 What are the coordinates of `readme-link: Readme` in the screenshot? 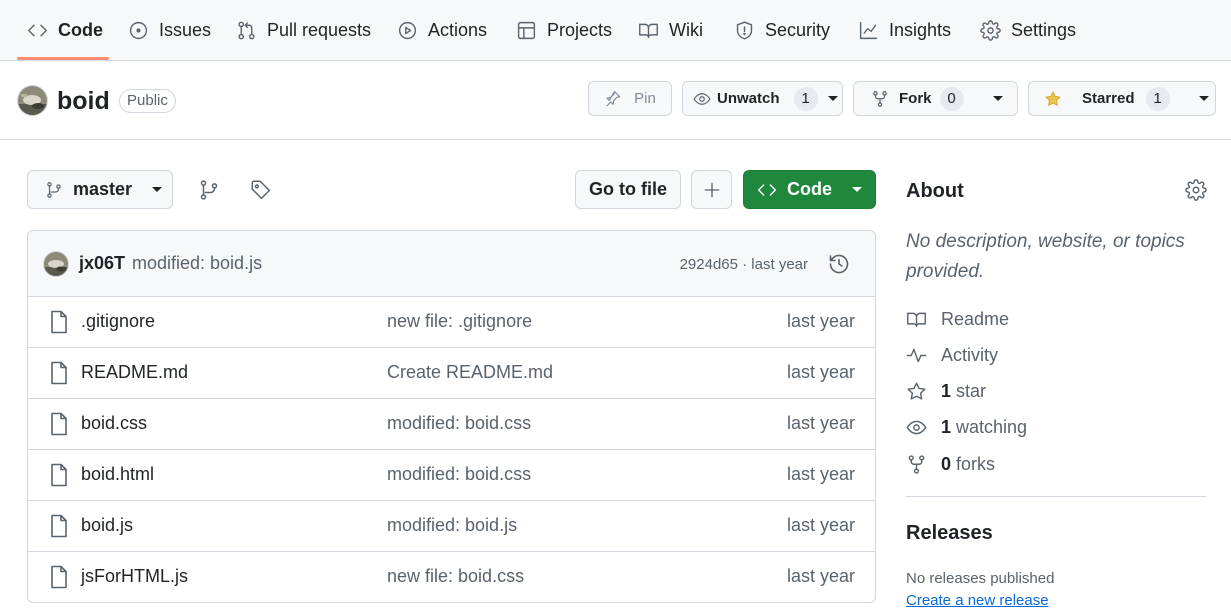 It's located at (957, 319).